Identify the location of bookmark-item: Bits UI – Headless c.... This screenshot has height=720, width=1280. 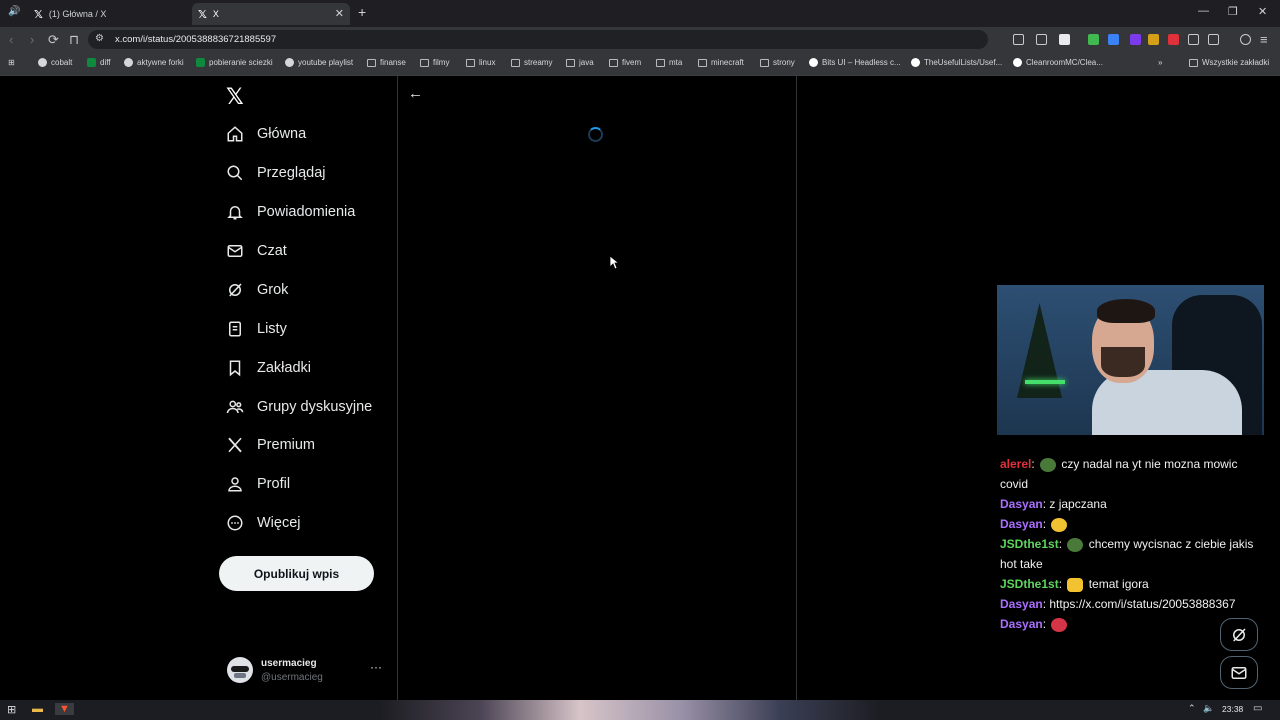
(855, 62).